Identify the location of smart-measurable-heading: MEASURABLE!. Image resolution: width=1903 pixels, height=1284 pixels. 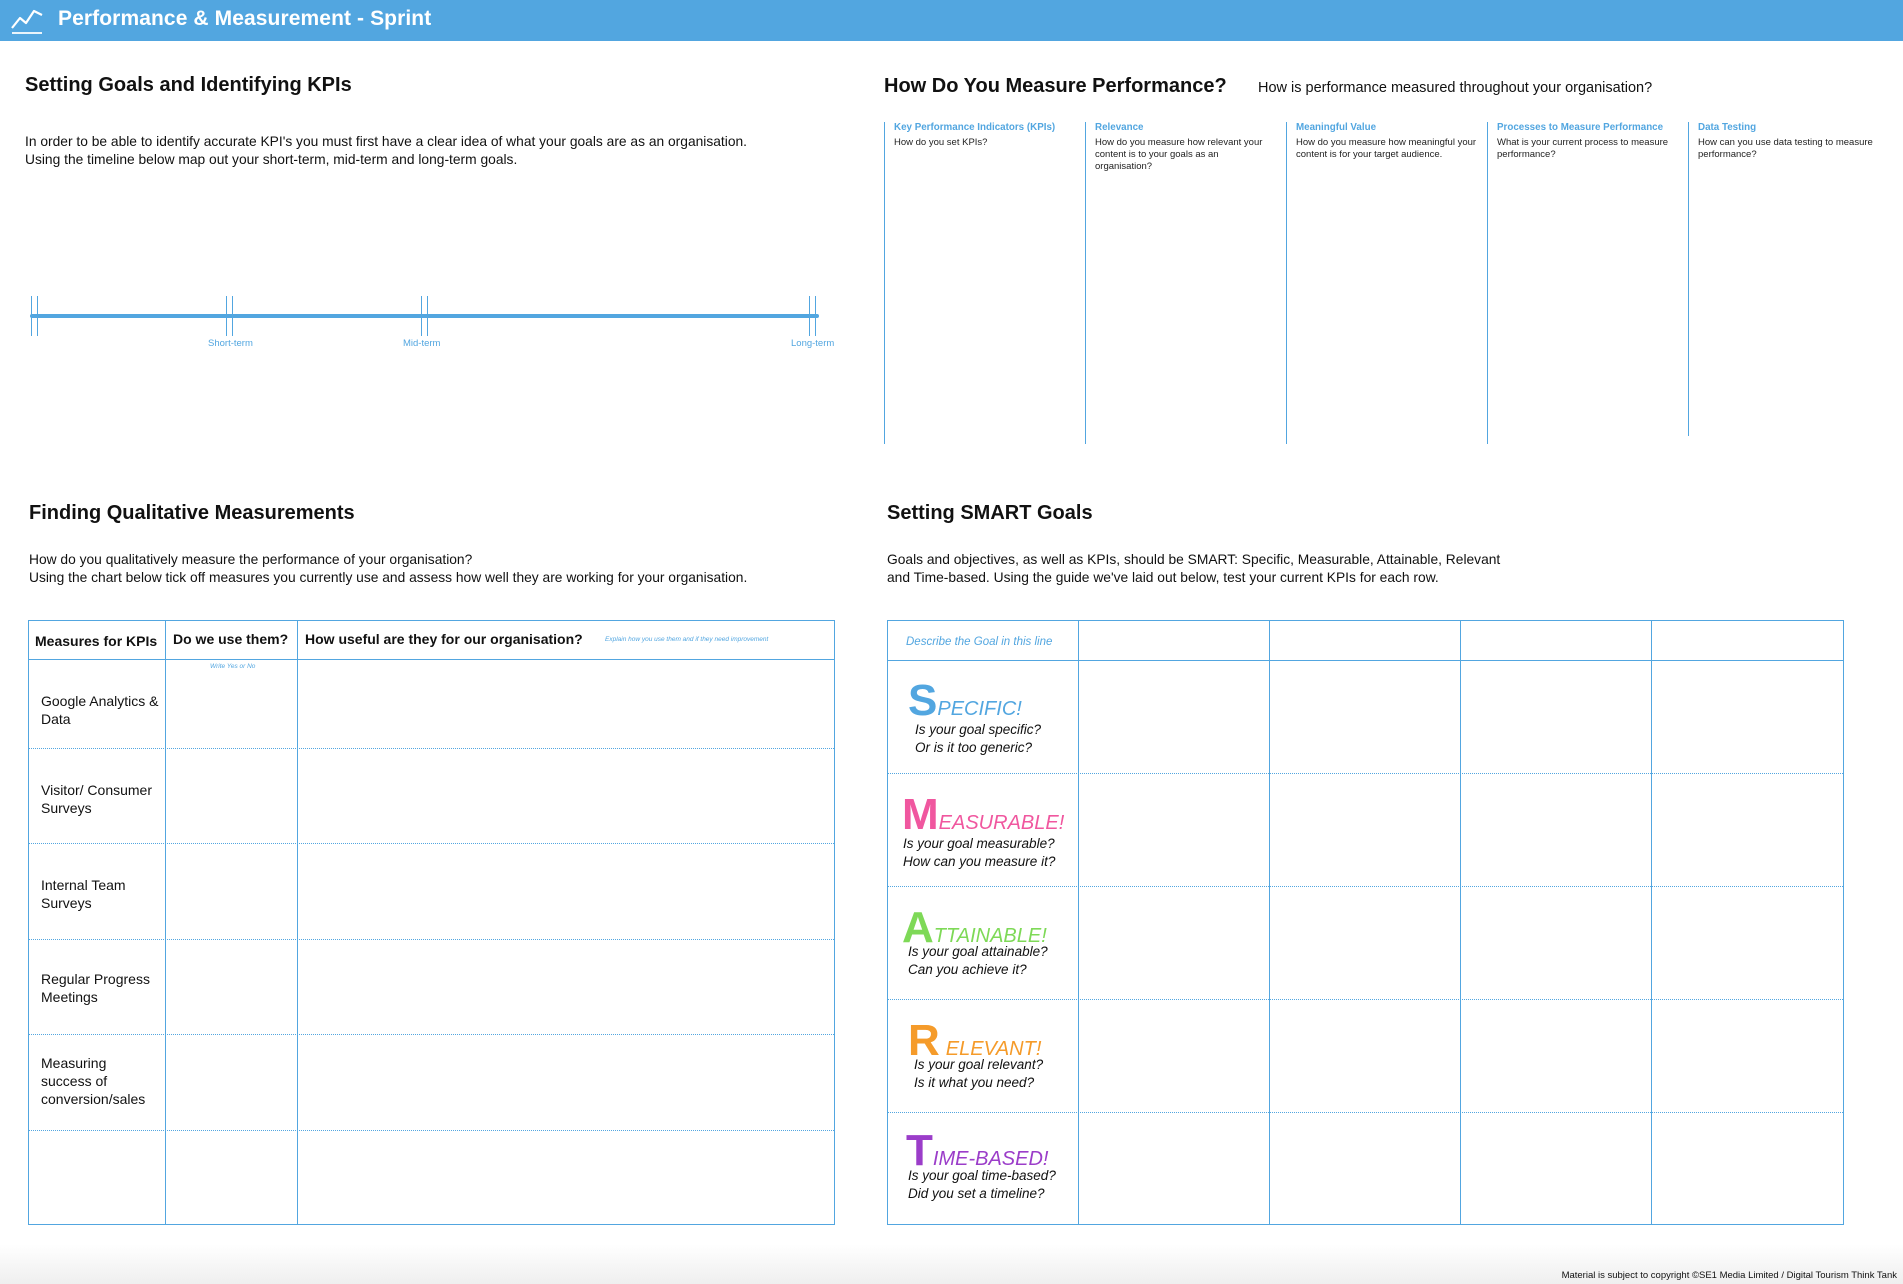
(983, 815).